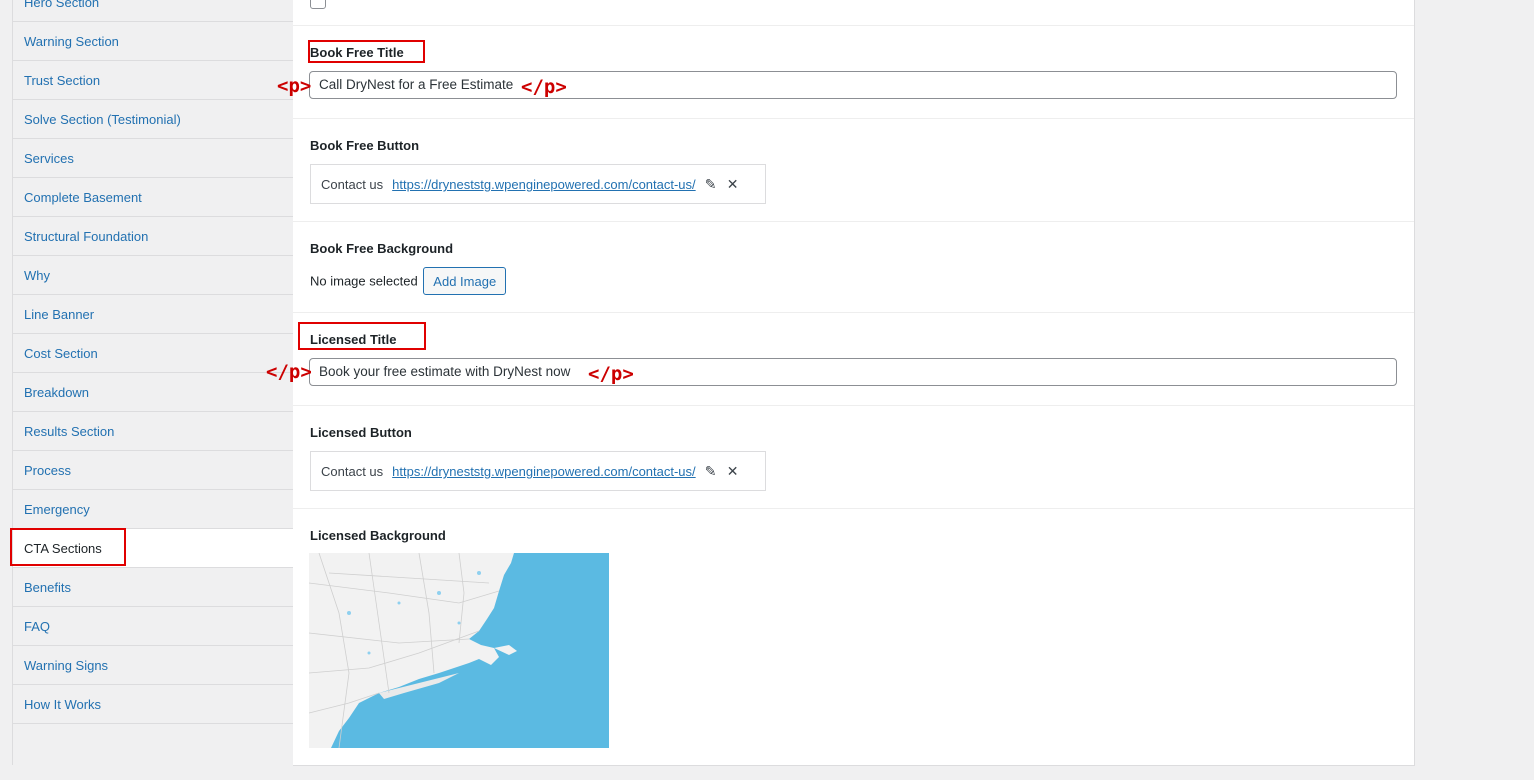 This screenshot has width=1534, height=780. I want to click on field-label: Licensed Title, so click(353, 339).